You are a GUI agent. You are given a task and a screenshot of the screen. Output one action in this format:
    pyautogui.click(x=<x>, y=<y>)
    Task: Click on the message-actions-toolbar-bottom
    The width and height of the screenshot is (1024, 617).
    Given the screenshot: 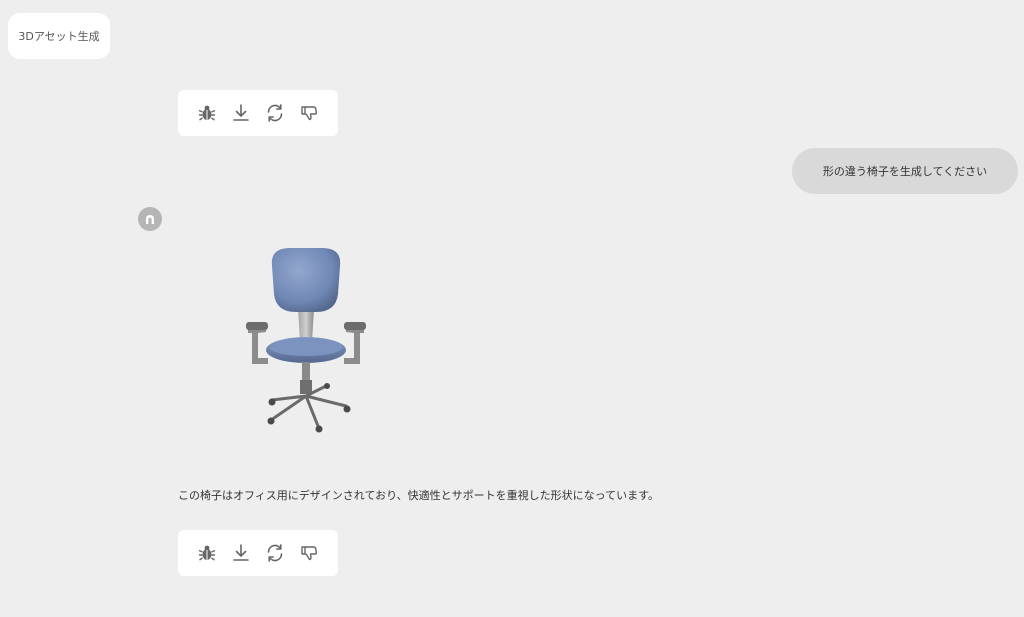 What is the action you would take?
    pyautogui.click(x=258, y=553)
    